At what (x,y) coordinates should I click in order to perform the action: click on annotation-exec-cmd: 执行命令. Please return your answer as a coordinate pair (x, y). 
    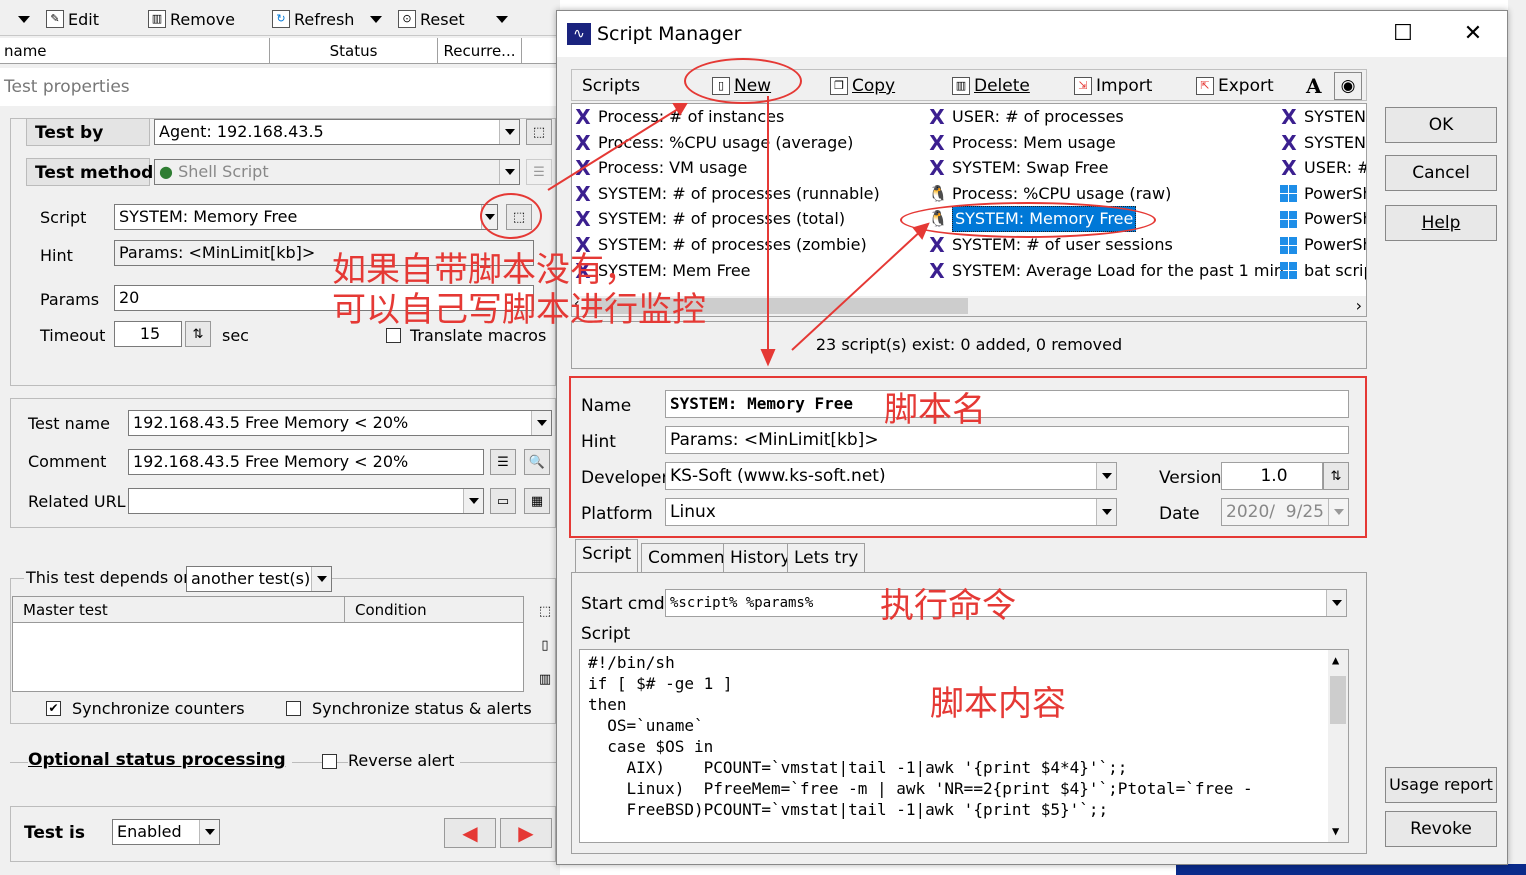
    Looking at the image, I should click on (948, 606).